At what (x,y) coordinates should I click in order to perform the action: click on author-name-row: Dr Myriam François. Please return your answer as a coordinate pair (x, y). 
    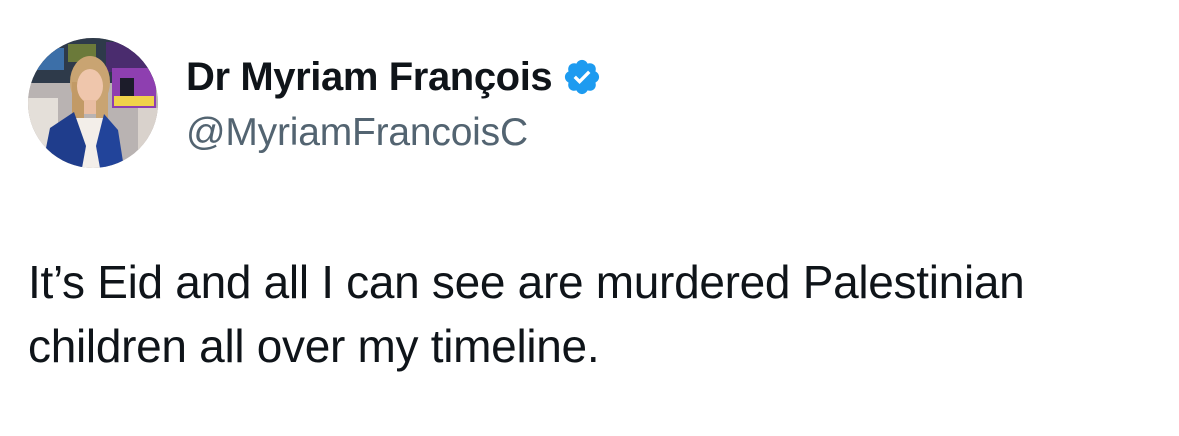
    Looking at the image, I should click on (394, 77).